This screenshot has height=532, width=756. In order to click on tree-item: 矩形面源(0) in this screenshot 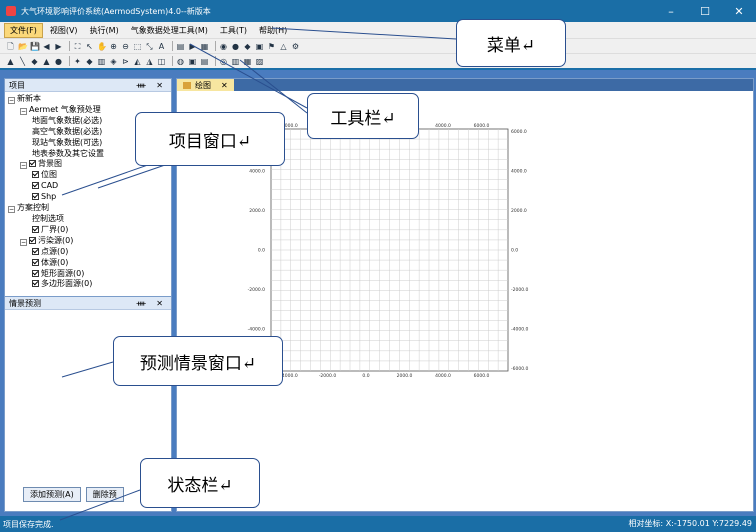, I will do `click(88, 274)`.